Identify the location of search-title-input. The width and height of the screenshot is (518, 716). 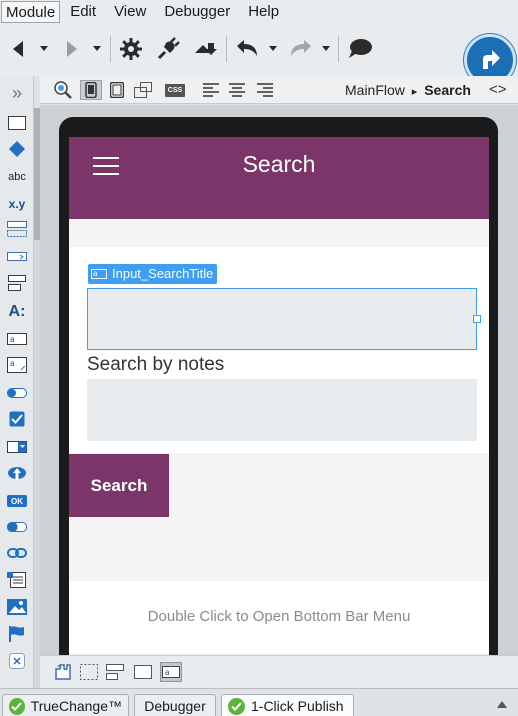
(282, 319).